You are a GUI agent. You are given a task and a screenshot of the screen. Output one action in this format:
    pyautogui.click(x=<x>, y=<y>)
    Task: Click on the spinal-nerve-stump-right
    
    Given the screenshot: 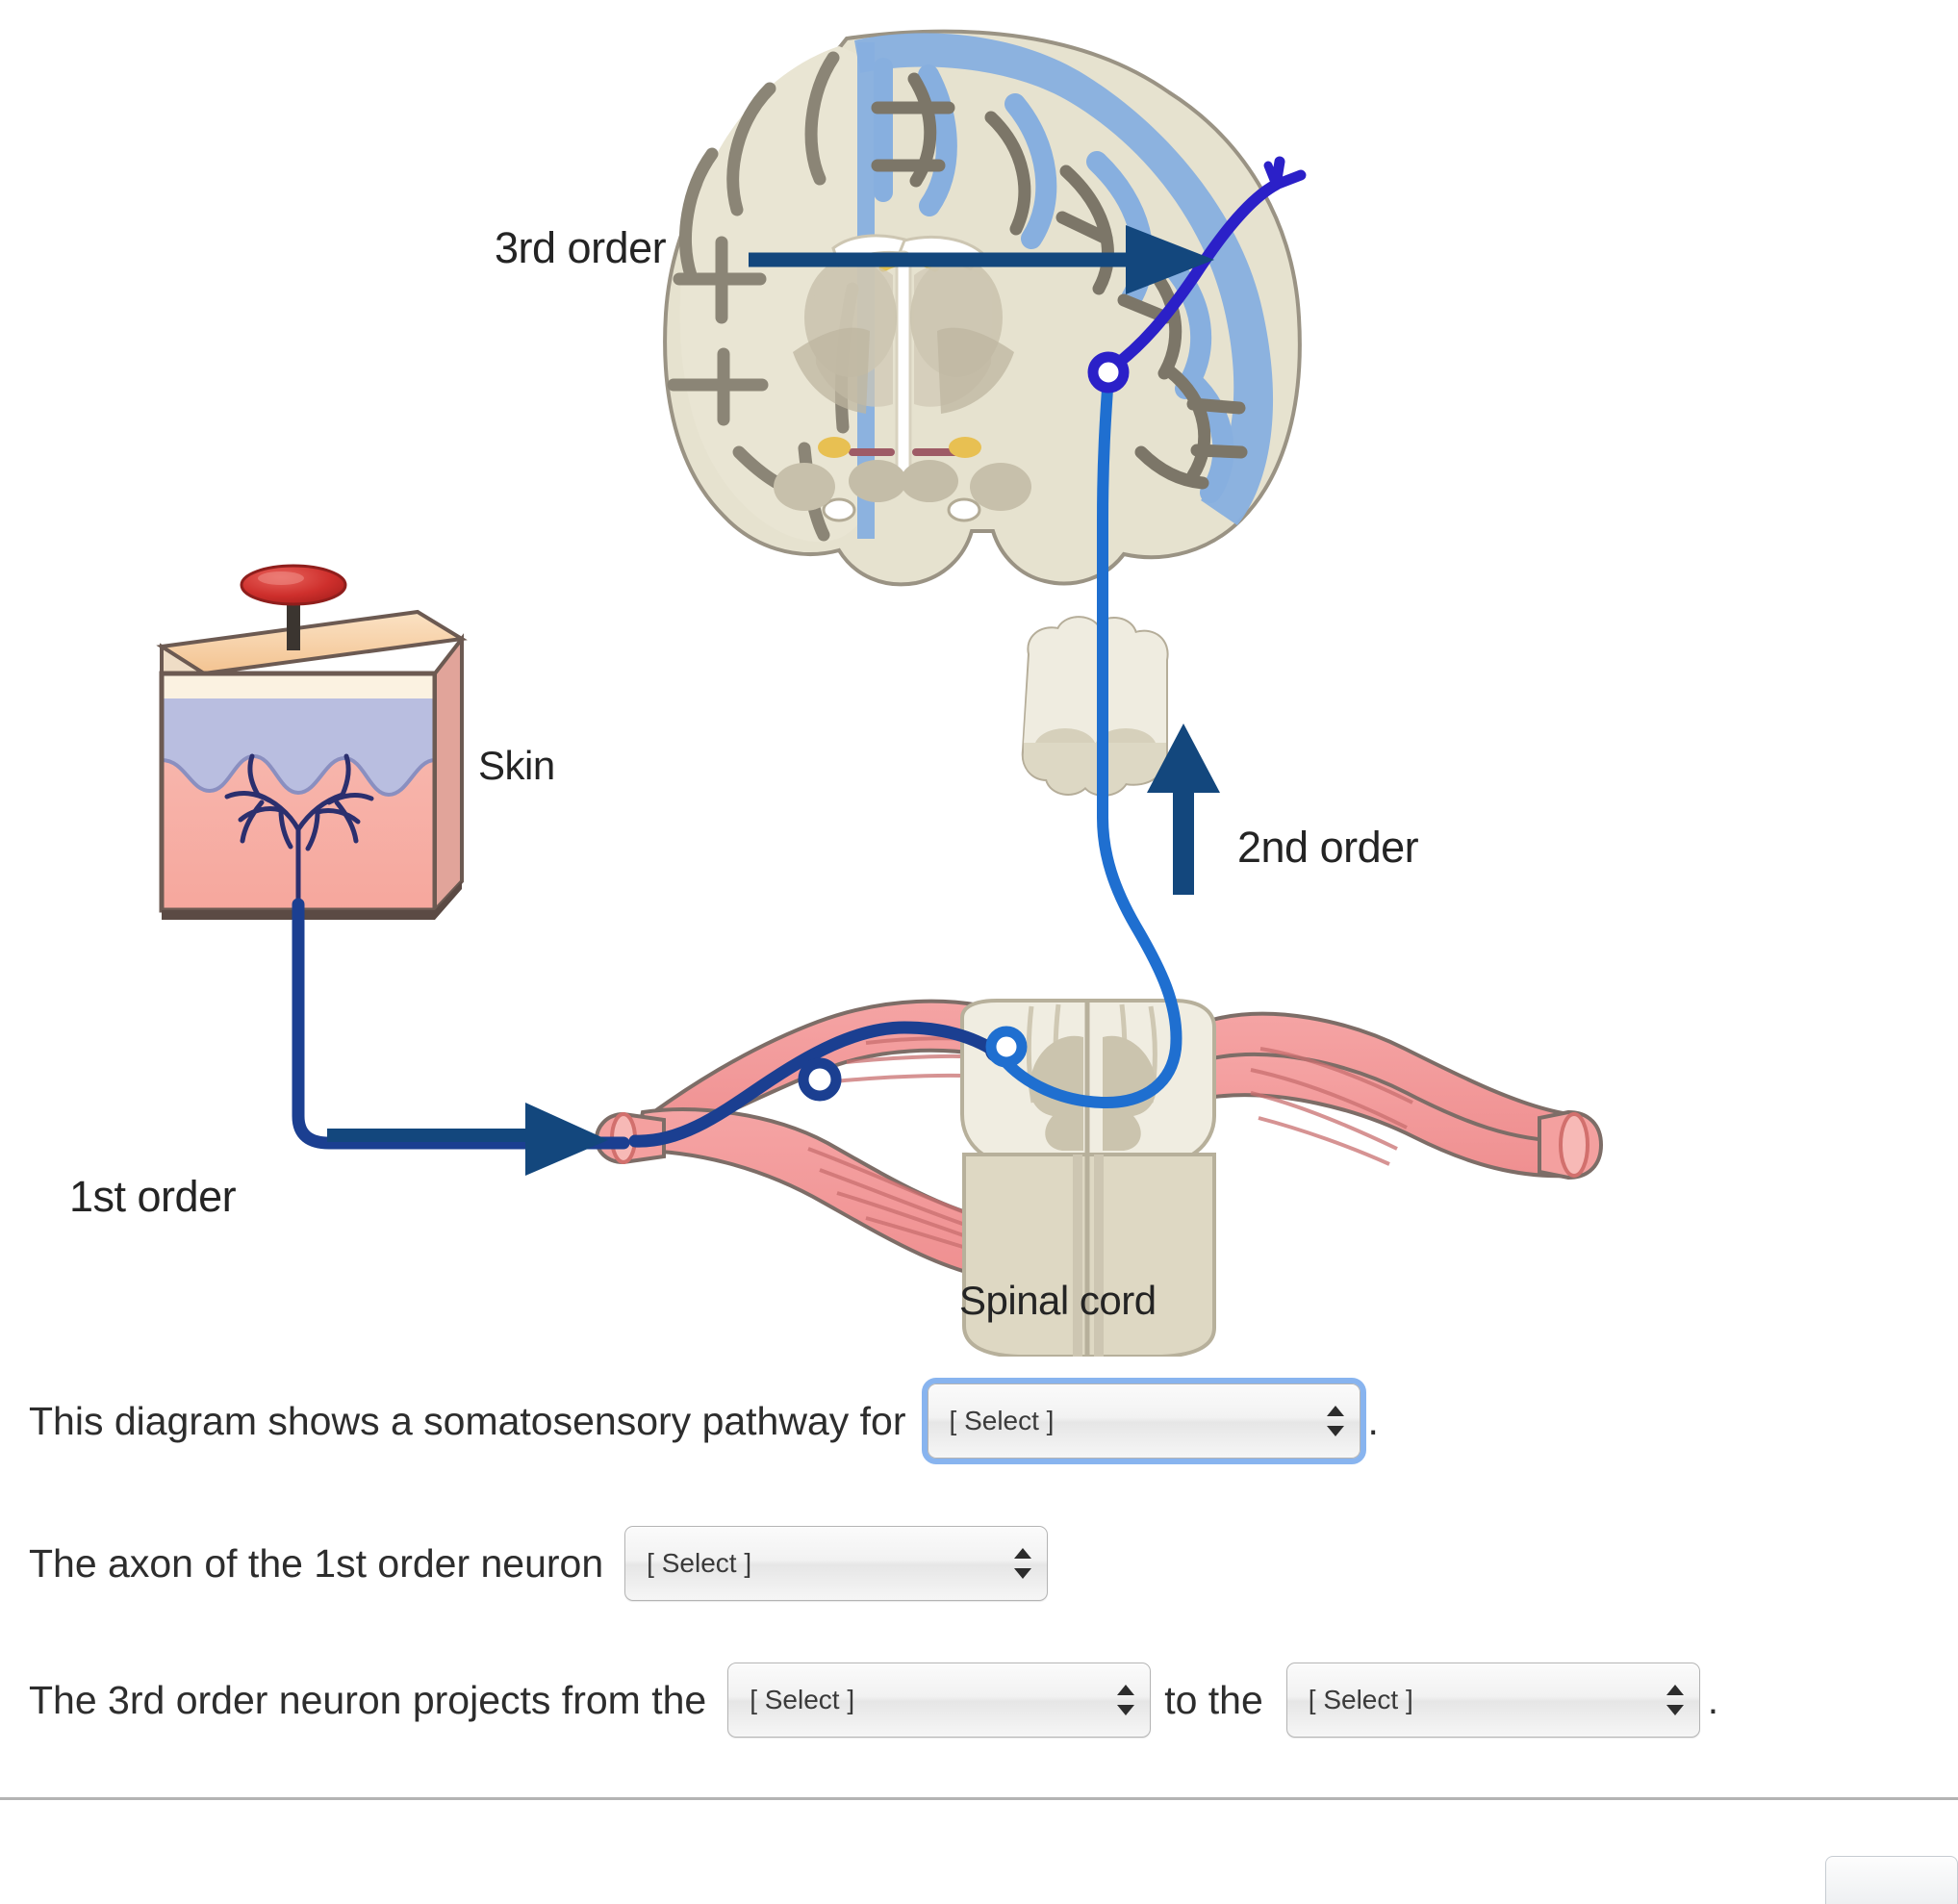 What is the action you would take?
    pyautogui.click(x=1571, y=1144)
    